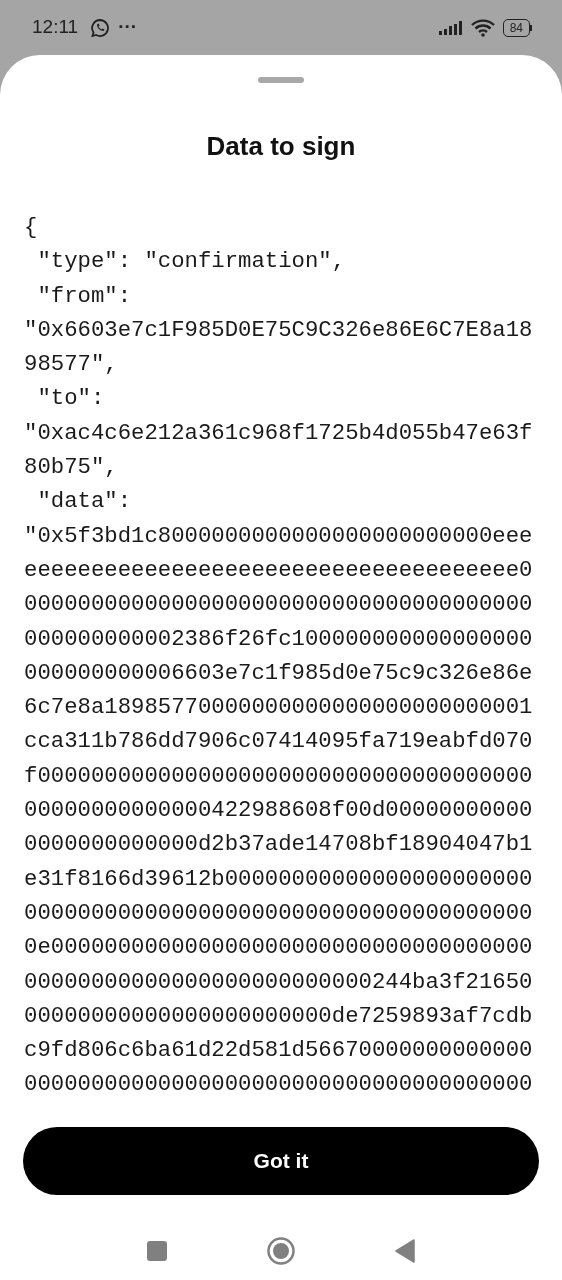  What do you see at coordinates (279, 982) in the screenshot?
I see `code-line: 00000000000000000000000000244ba3f21650` at bounding box center [279, 982].